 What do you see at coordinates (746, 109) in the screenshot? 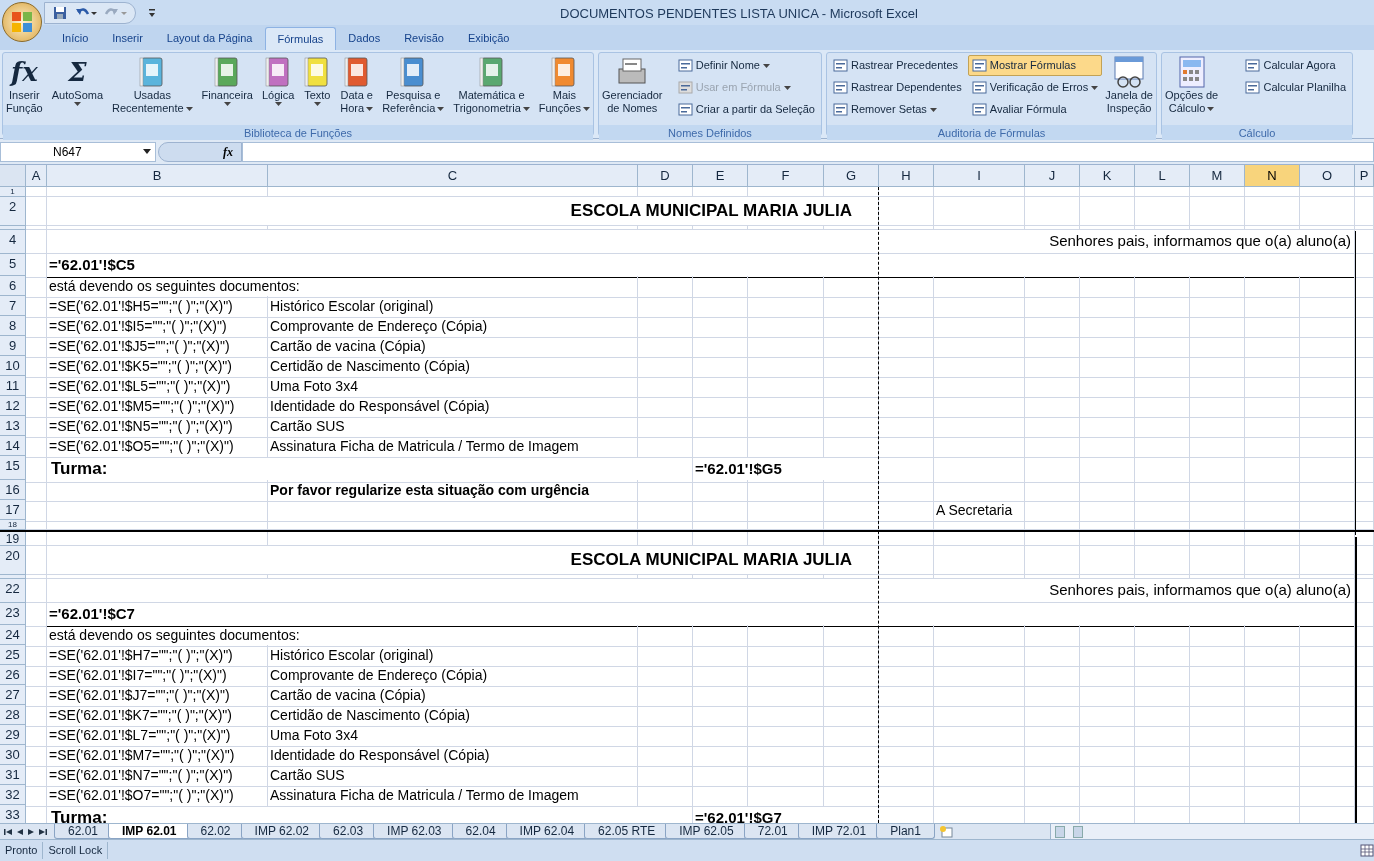
I see `ribbon-button: Criar a partir da Seleção` at bounding box center [746, 109].